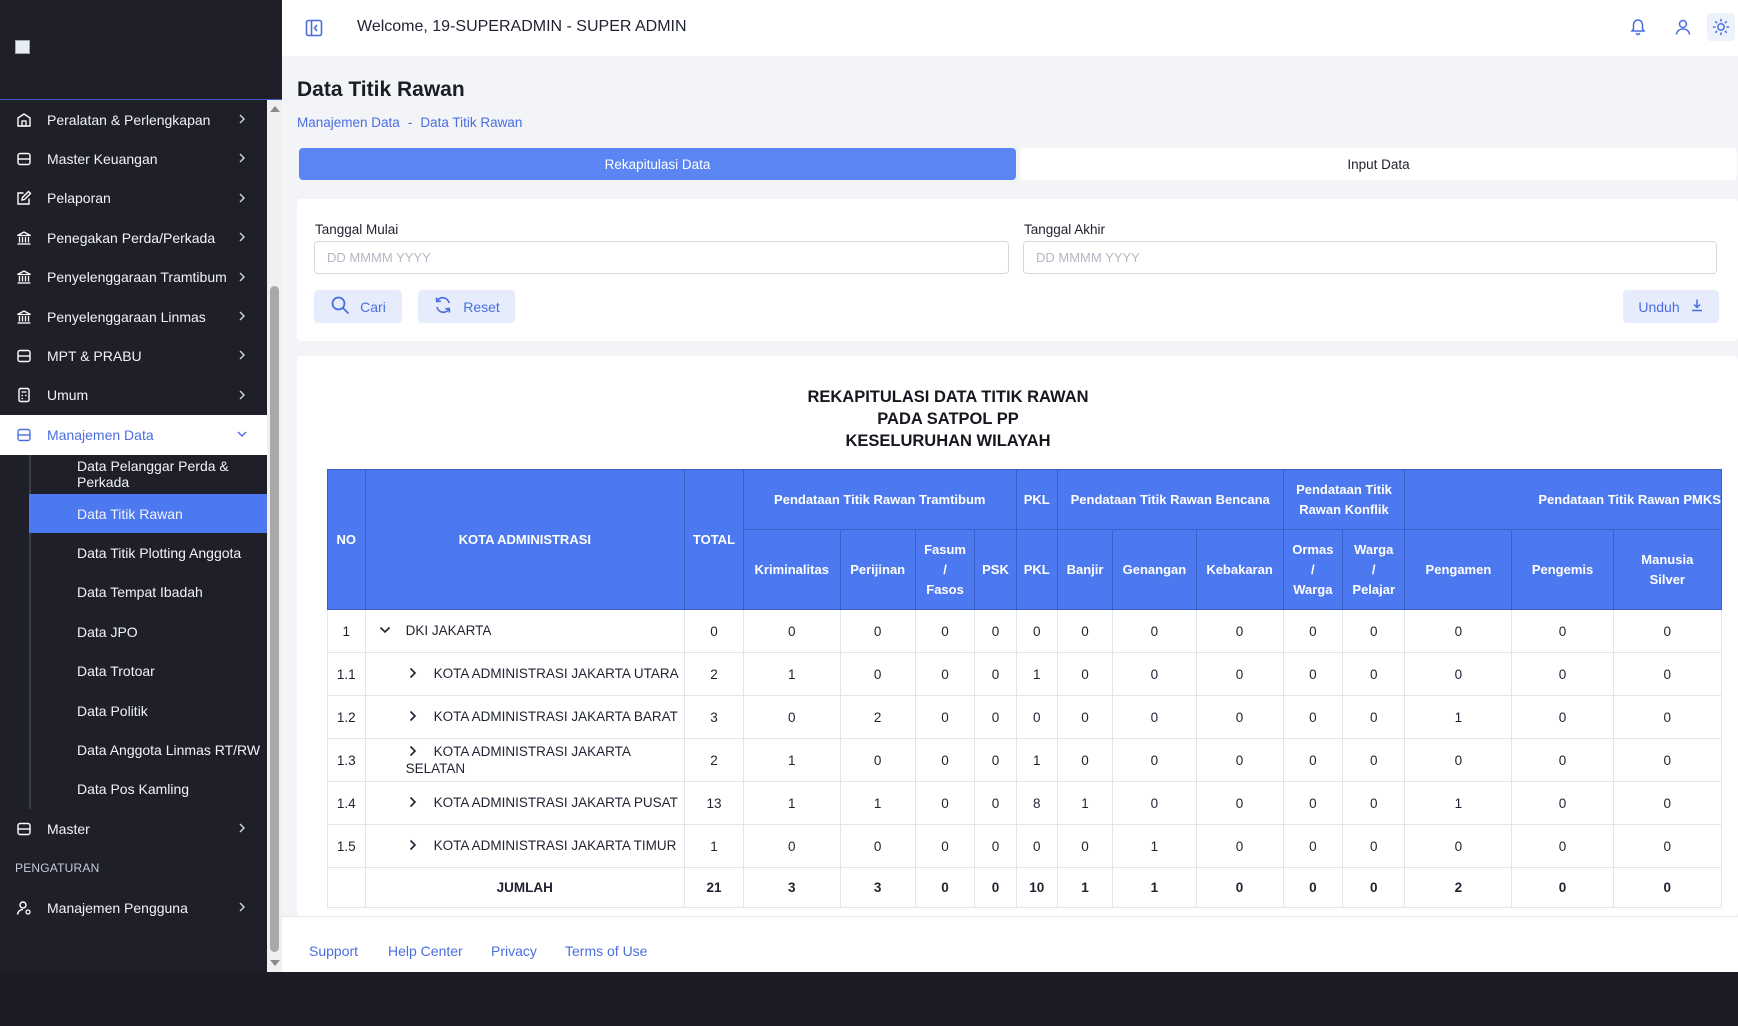 The width and height of the screenshot is (1738, 1026). I want to click on sidebar-item-label: Master, so click(68, 828).